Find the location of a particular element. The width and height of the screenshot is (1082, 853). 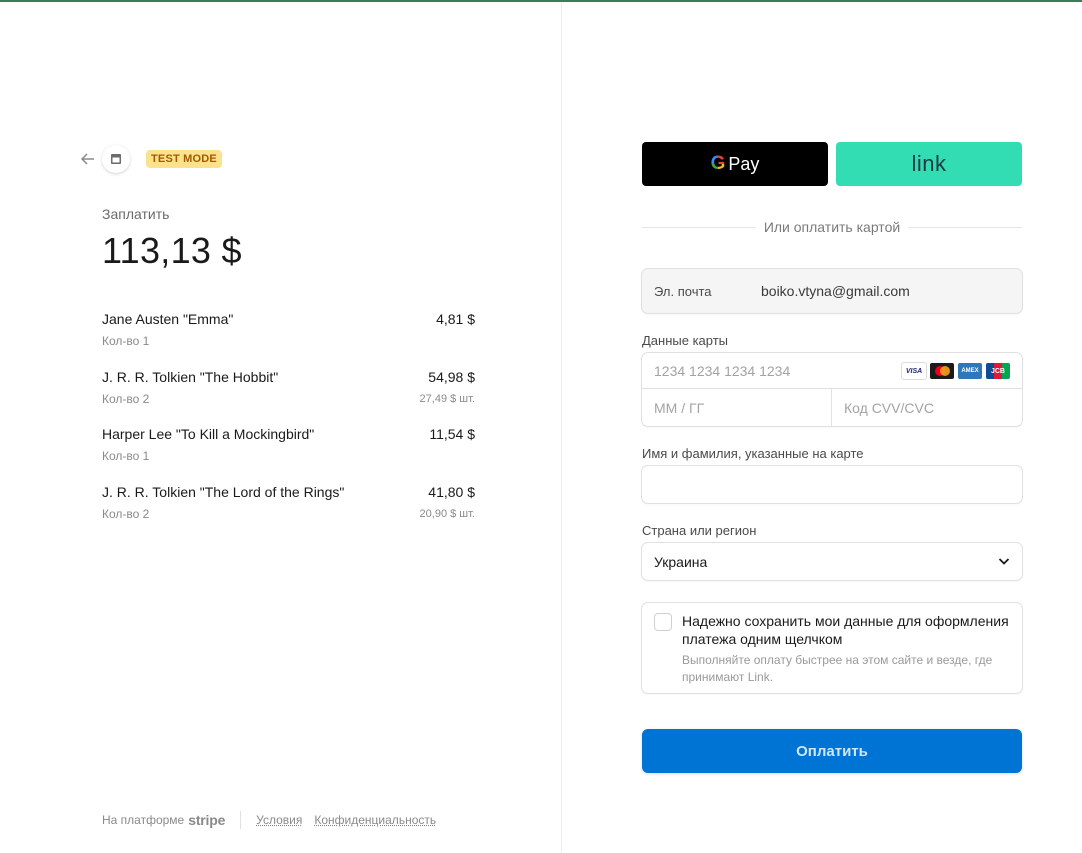

google-pay-button: G Pay is located at coordinates (735, 164).